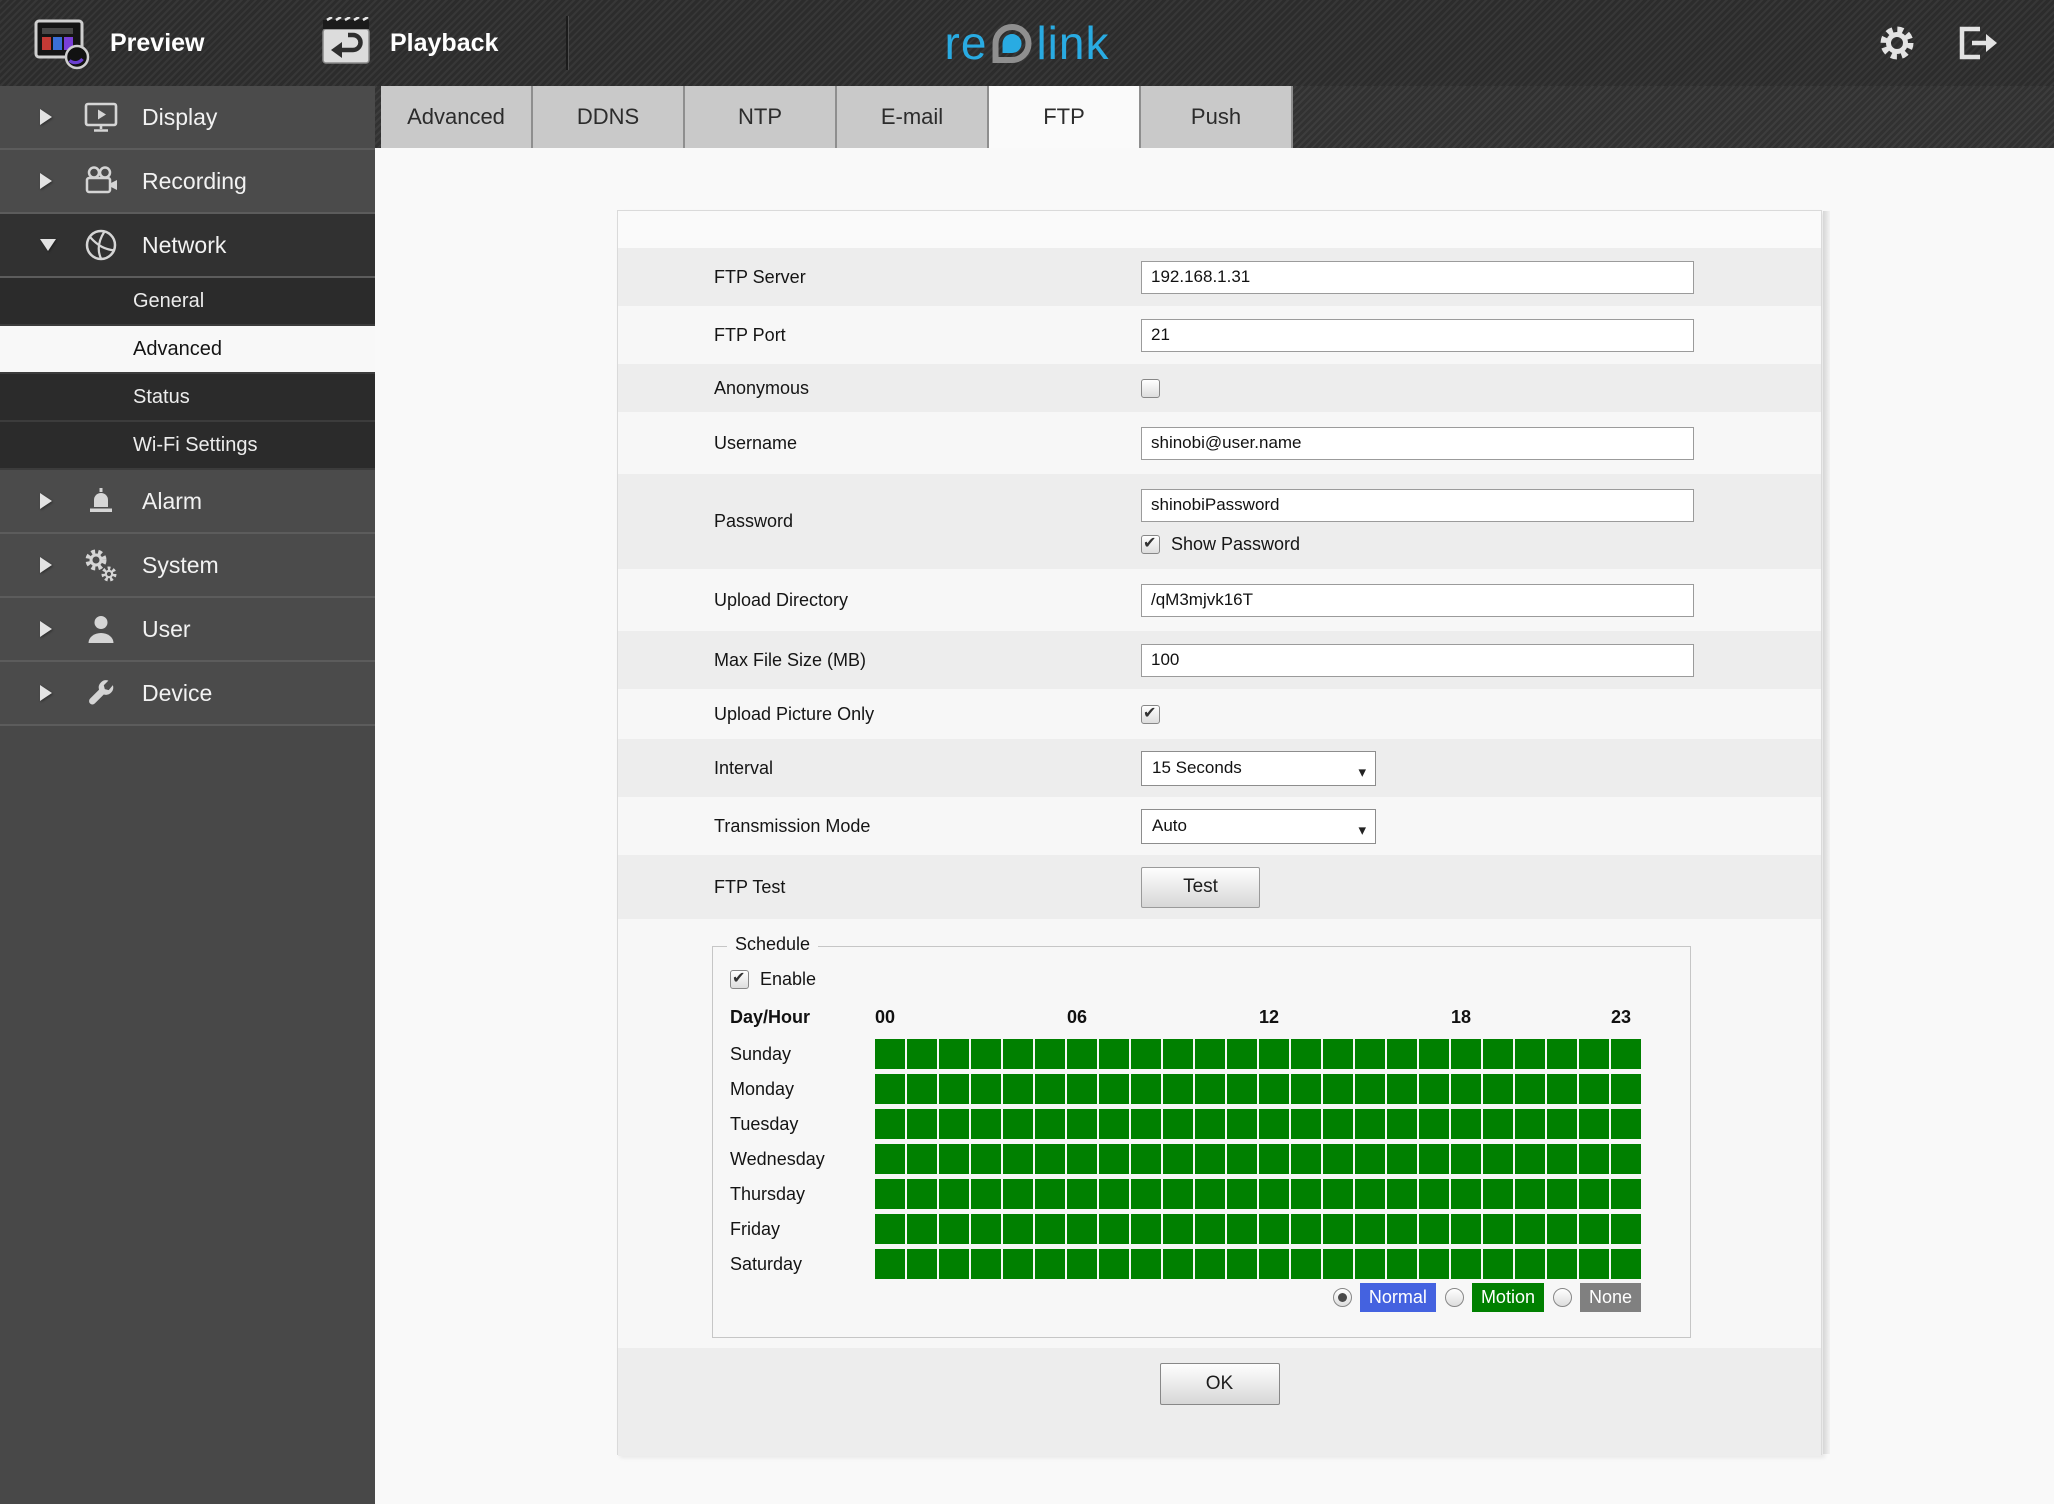 The height and width of the screenshot is (1504, 2054). I want to click on sidebar-subitem-wifi-settings: Wi-Fi Settings, so click(187, 446).